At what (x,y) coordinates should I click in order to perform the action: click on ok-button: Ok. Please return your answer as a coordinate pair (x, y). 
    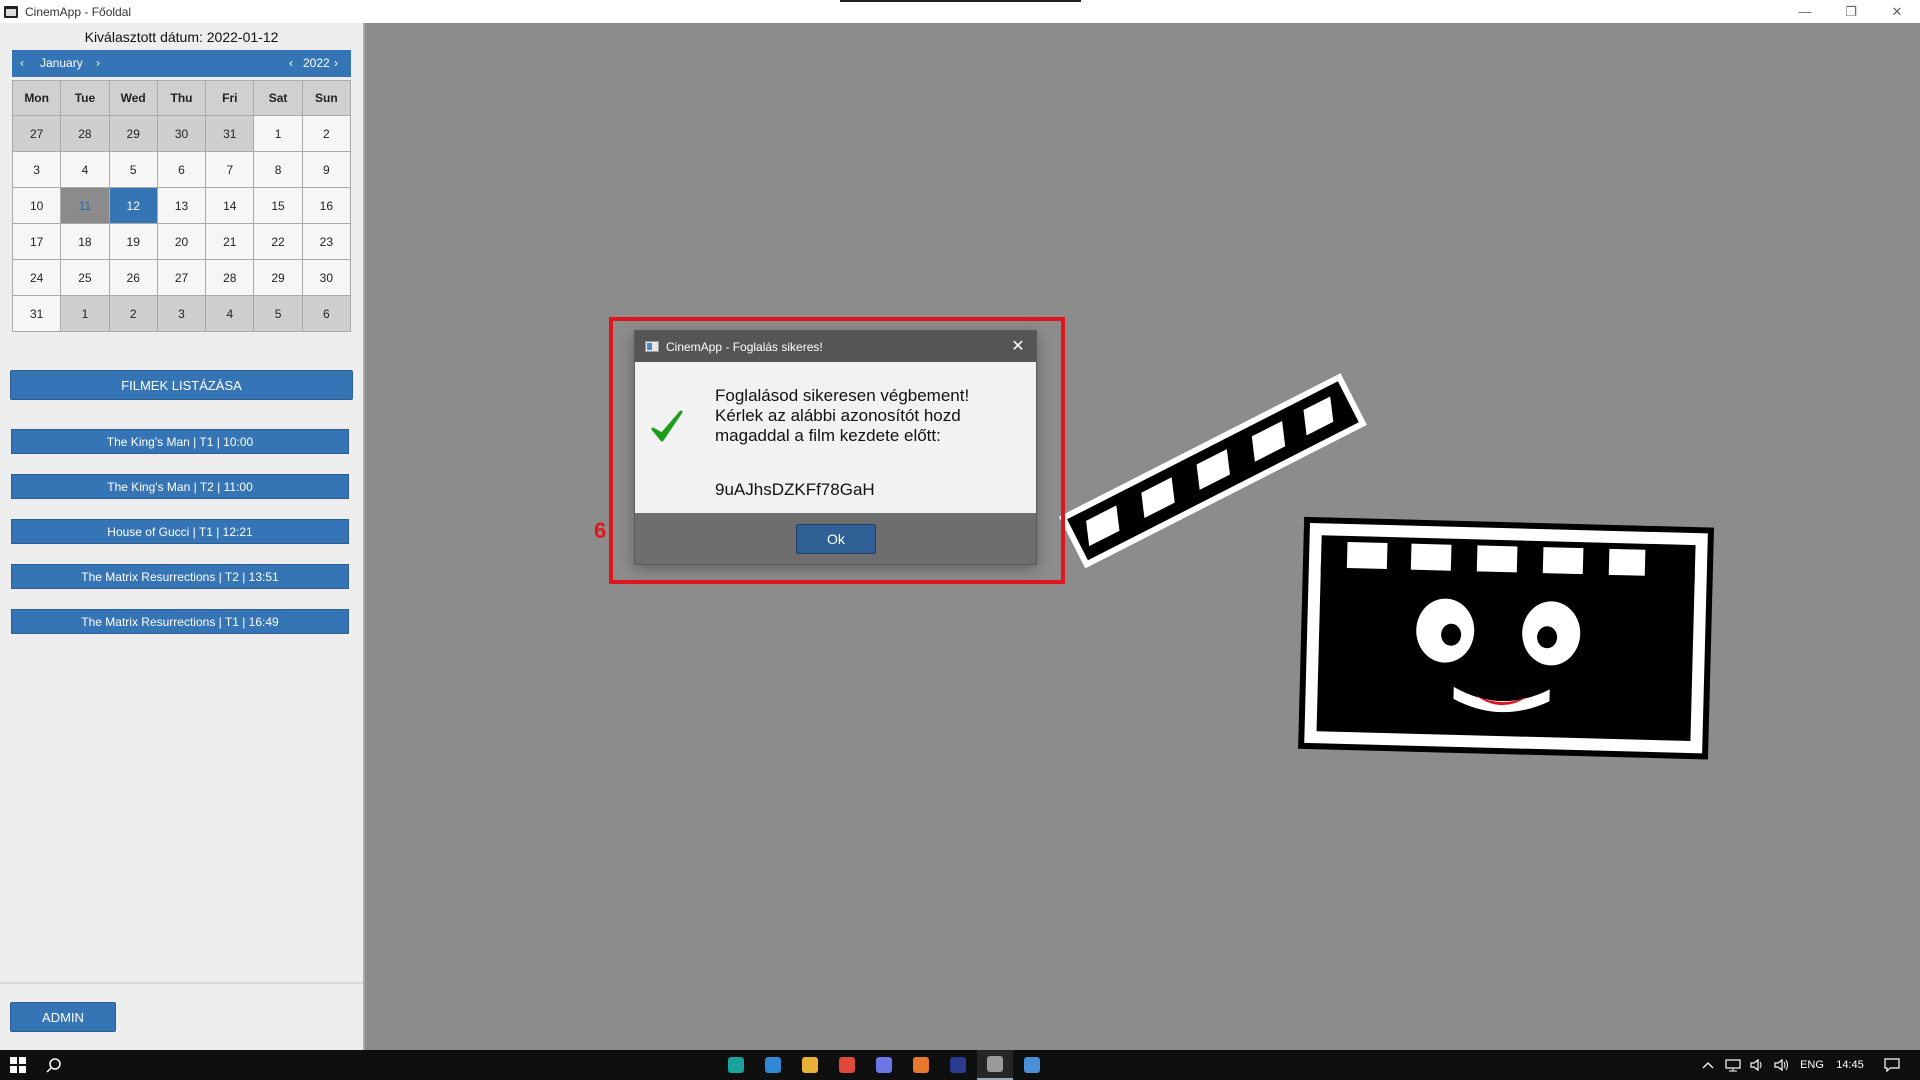
    Looking at the image, I should click on (836, 539).